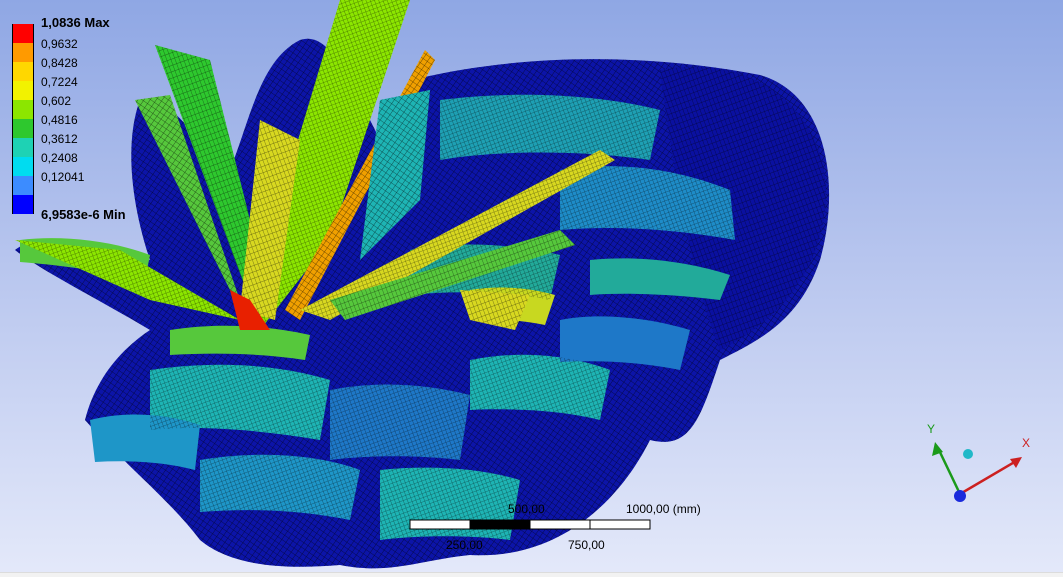  I want to click on scale-label-1000: 1000,00 (mm), so click(663, 509).